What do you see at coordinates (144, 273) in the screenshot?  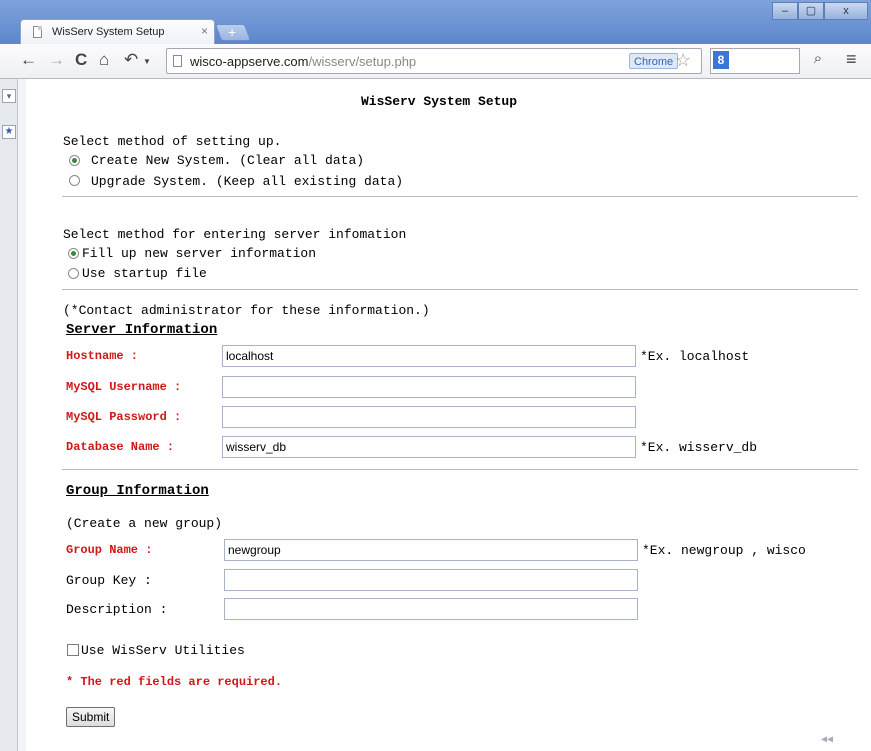 I see `radio-startup-file-label: Use startup file` at bounding box center [144, 273].